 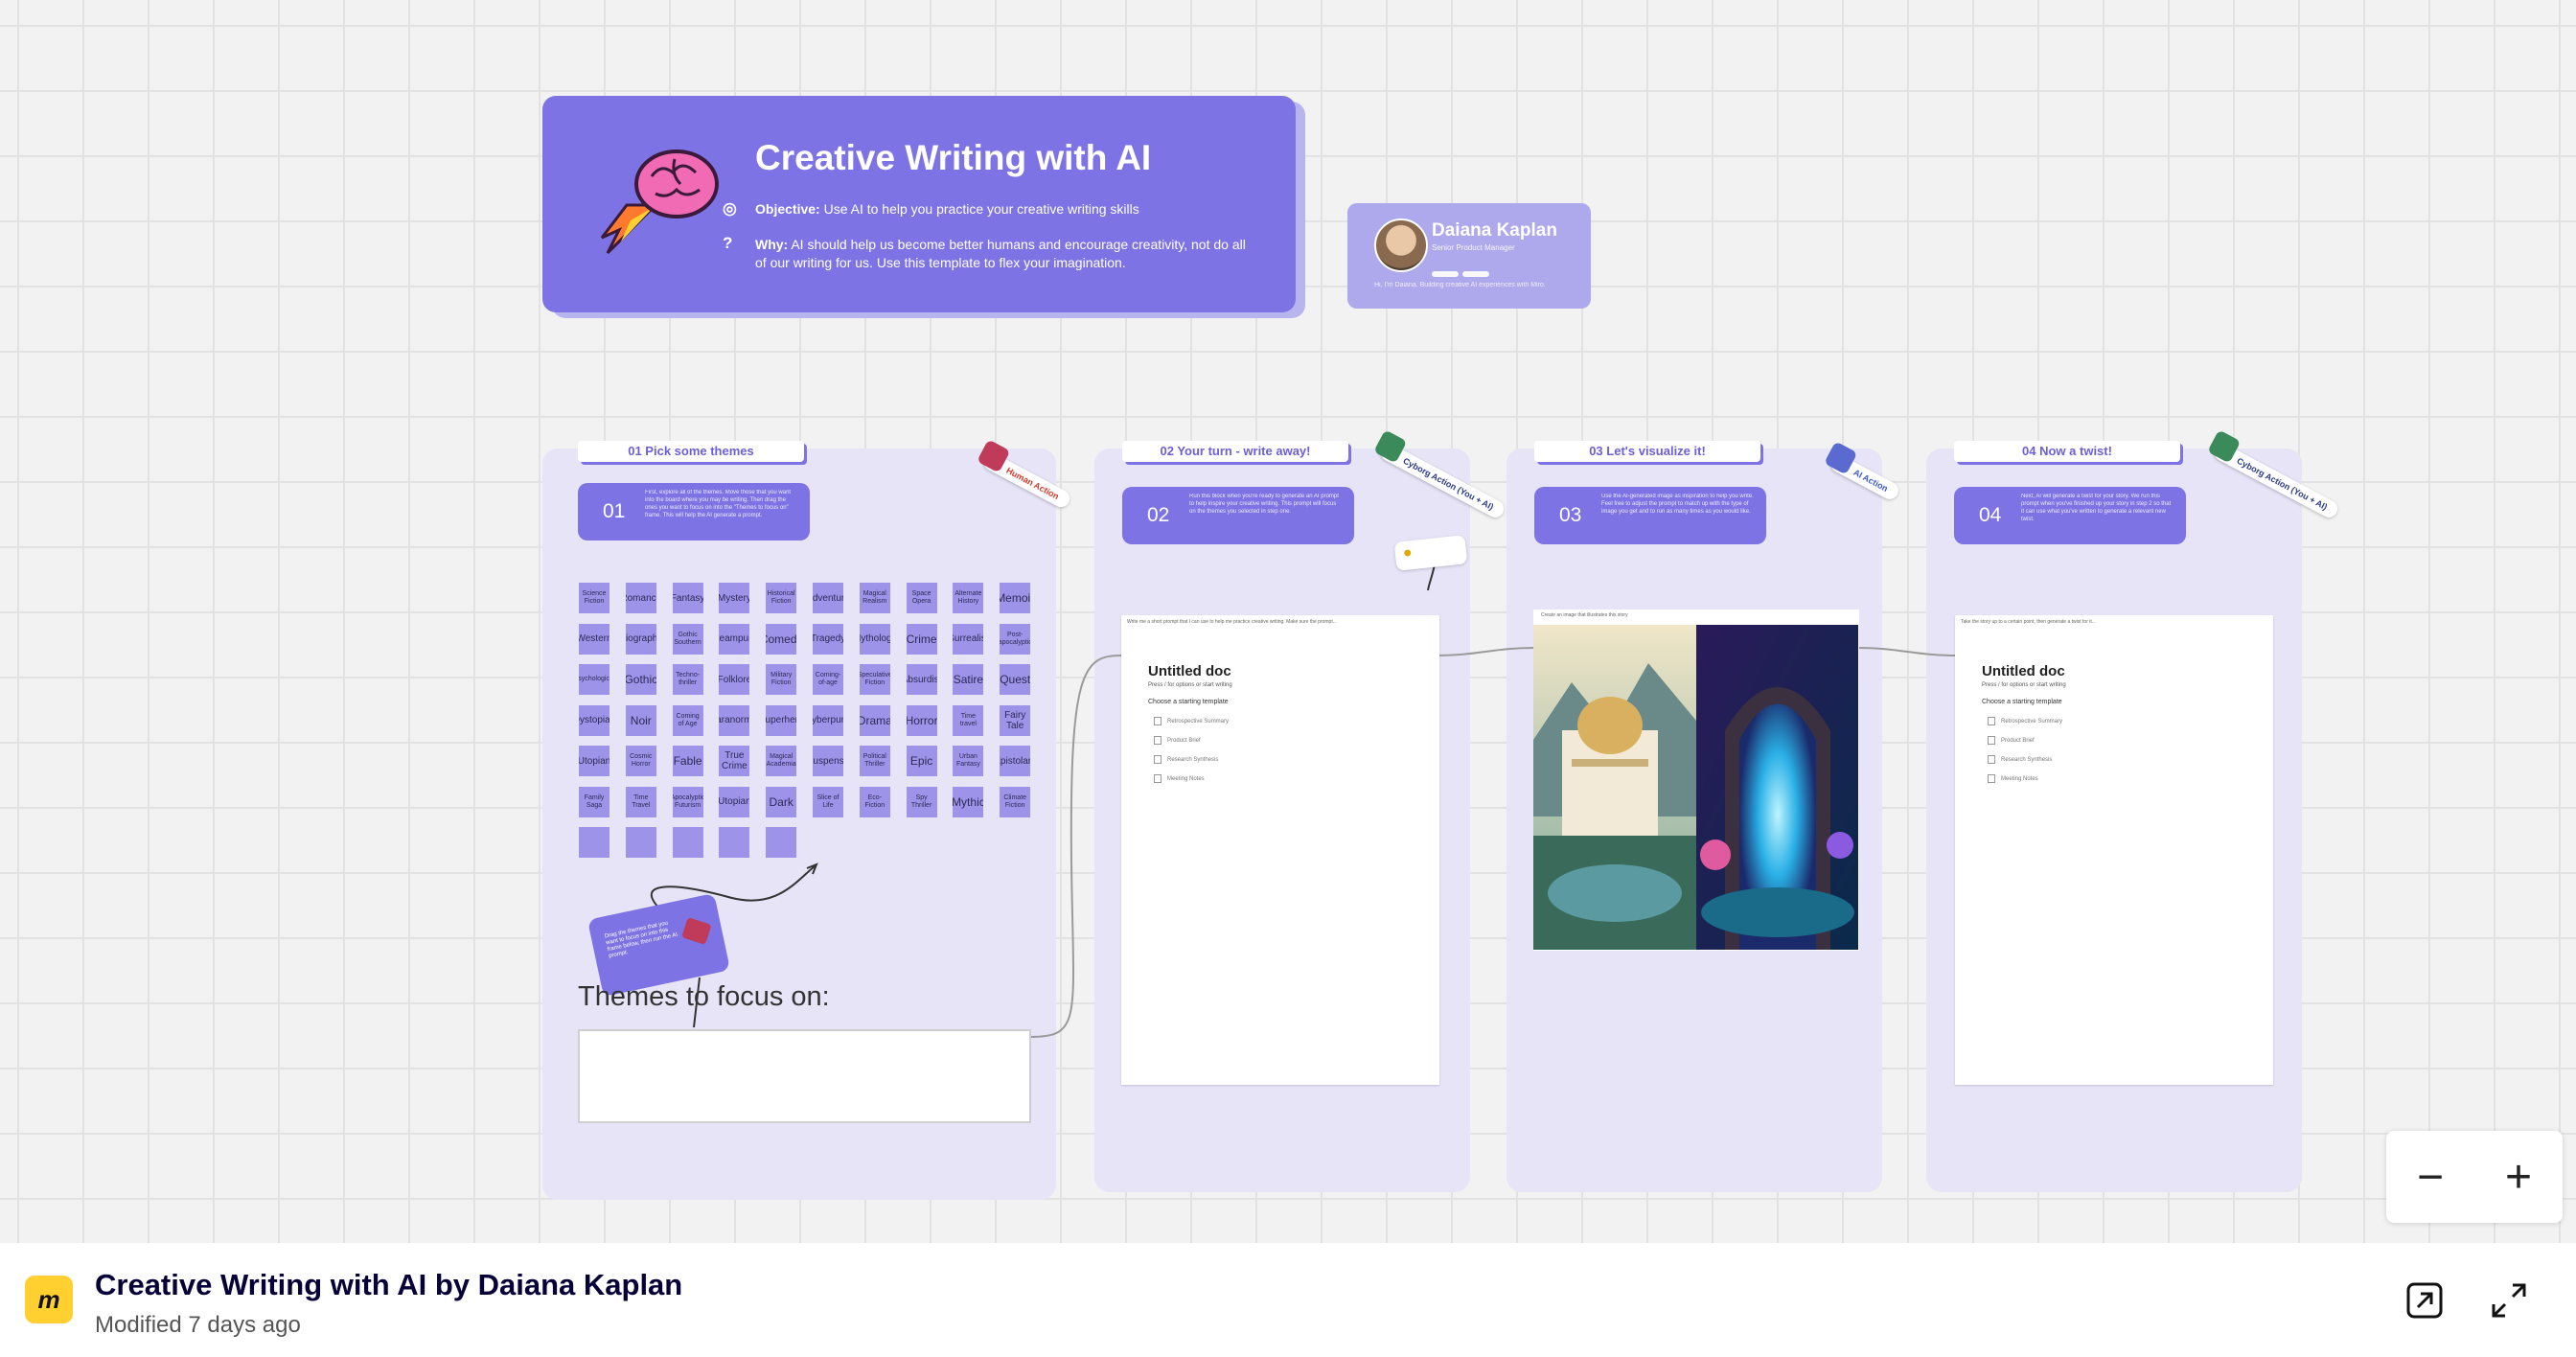 I want to click on theme-sticky-note: Spy Thriller, so click(x=922, y=801).